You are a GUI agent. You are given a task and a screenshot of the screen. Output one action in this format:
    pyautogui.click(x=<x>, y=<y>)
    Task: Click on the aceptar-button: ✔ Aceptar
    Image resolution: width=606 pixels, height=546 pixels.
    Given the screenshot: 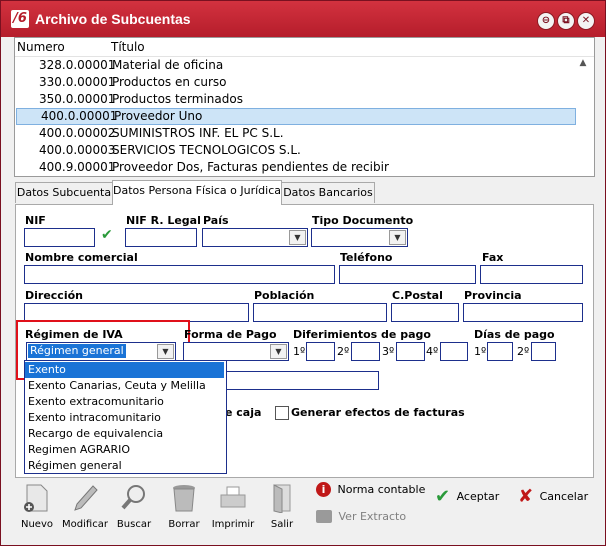 What is the action you would take?
    pyautogui.click(x=467, y=496)
    